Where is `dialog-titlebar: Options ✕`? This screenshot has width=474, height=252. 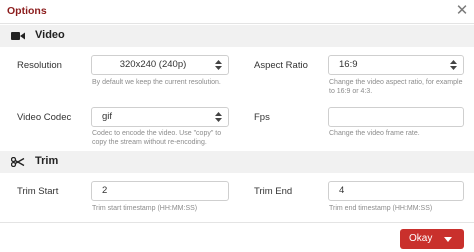 dialog-titlebar: Options ✕ is located at coordinates (237, 12).